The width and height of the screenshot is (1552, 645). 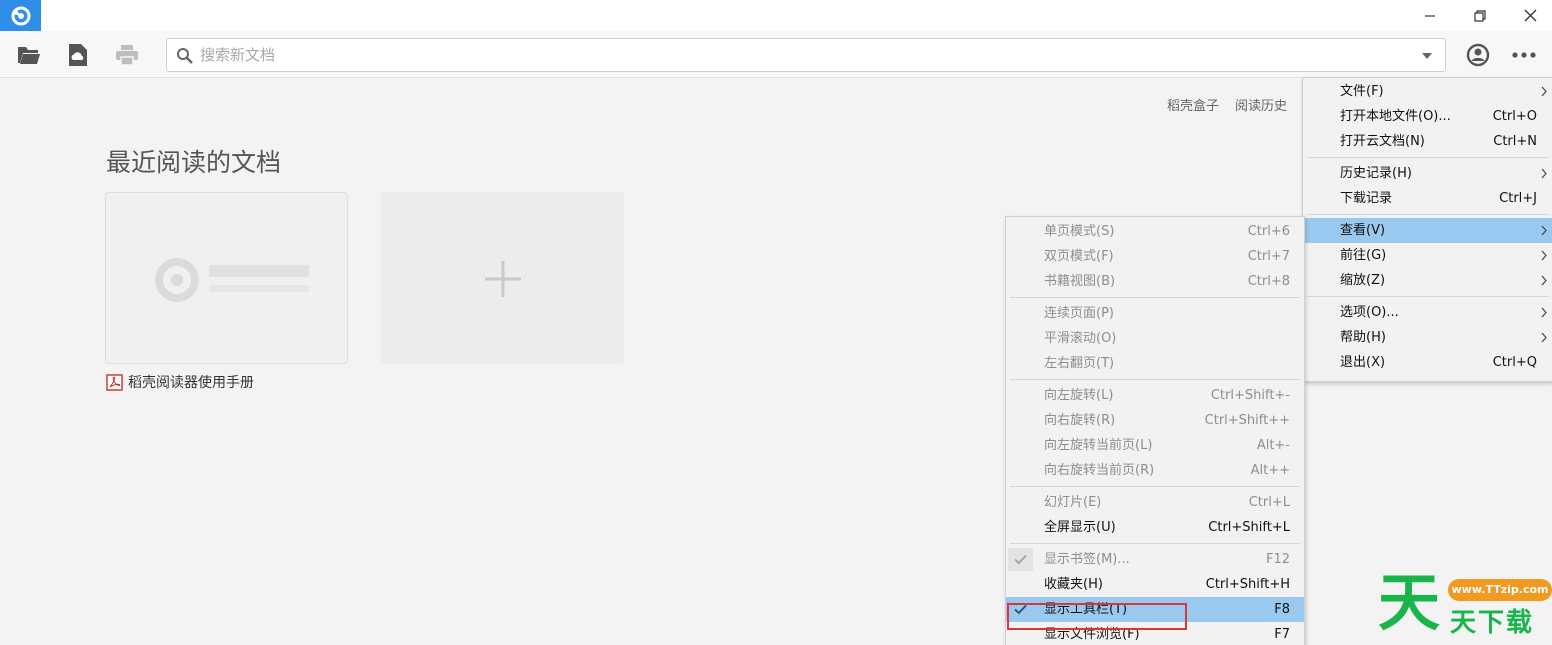 I want to click on page-title: 最近阅读的文档, so click(x=194, y=162).